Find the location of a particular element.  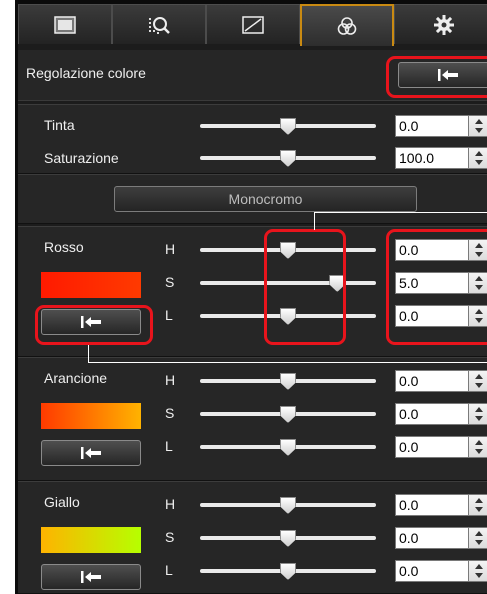

detail-zoom-icon is located at coordinates (159, 25).